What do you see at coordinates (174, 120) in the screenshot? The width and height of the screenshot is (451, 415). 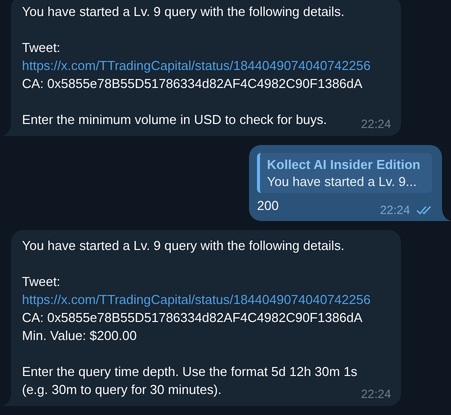 I see `message-text: Enter the minimum volume in USD to check for buys.` at bounding box center [174, 120].